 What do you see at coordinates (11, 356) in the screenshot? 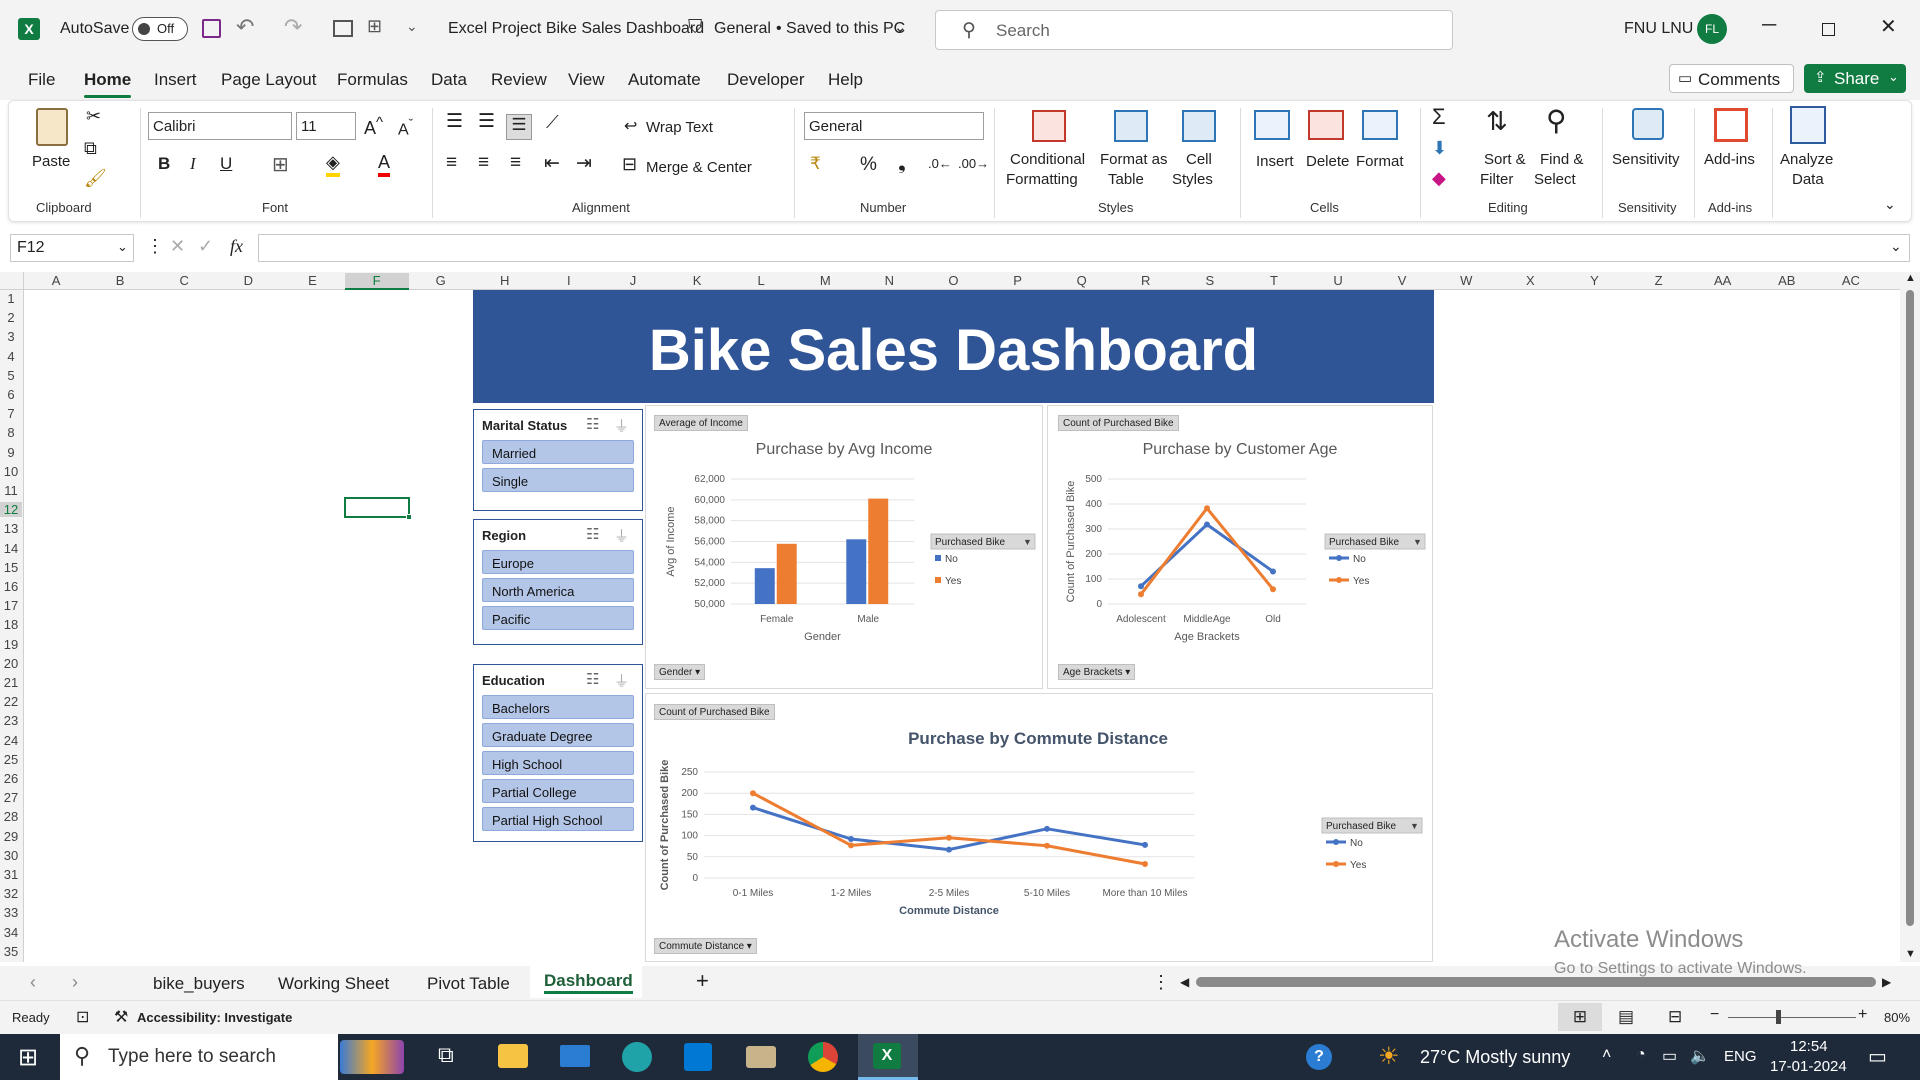
I see `row-header: 4` at bounding box center [11, 356].